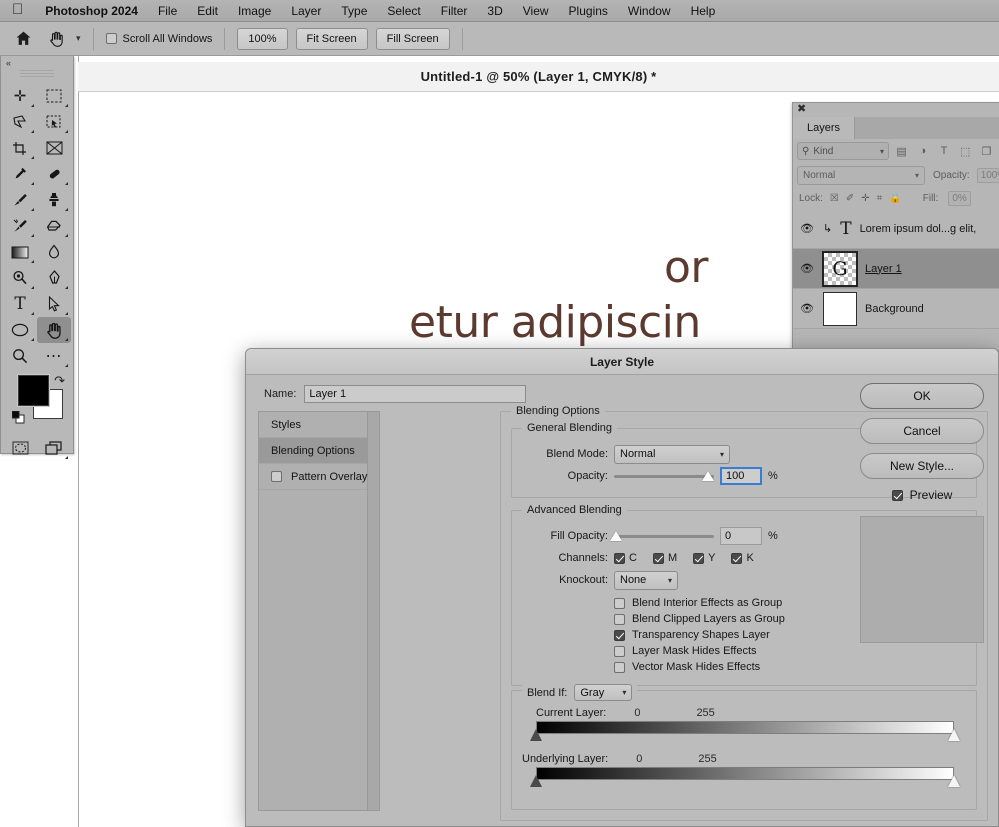  I want to click on menu-item-help: Help, so click(703, 11).